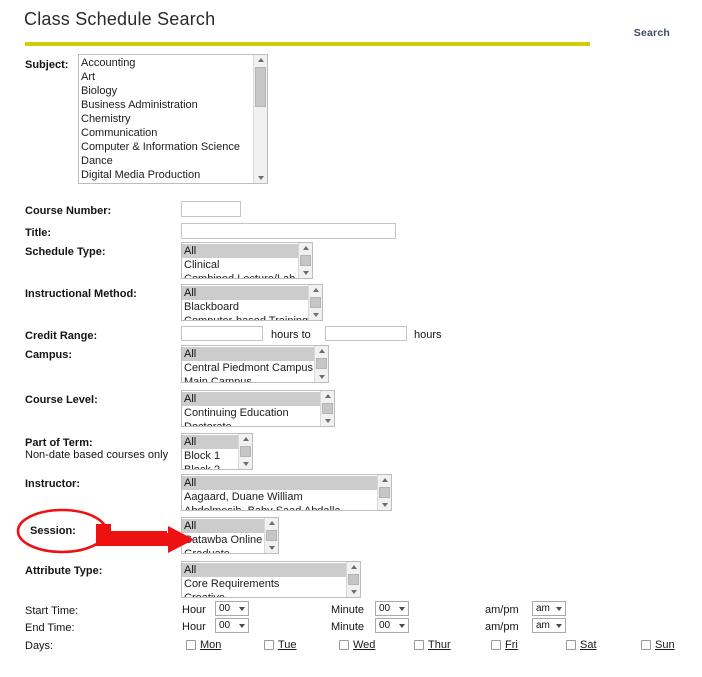 This screenshot has height=677, width=702. Describe the element at coordinates (392, 608) in the screenshot. I see `start-time-minute-select: 00` at that location.